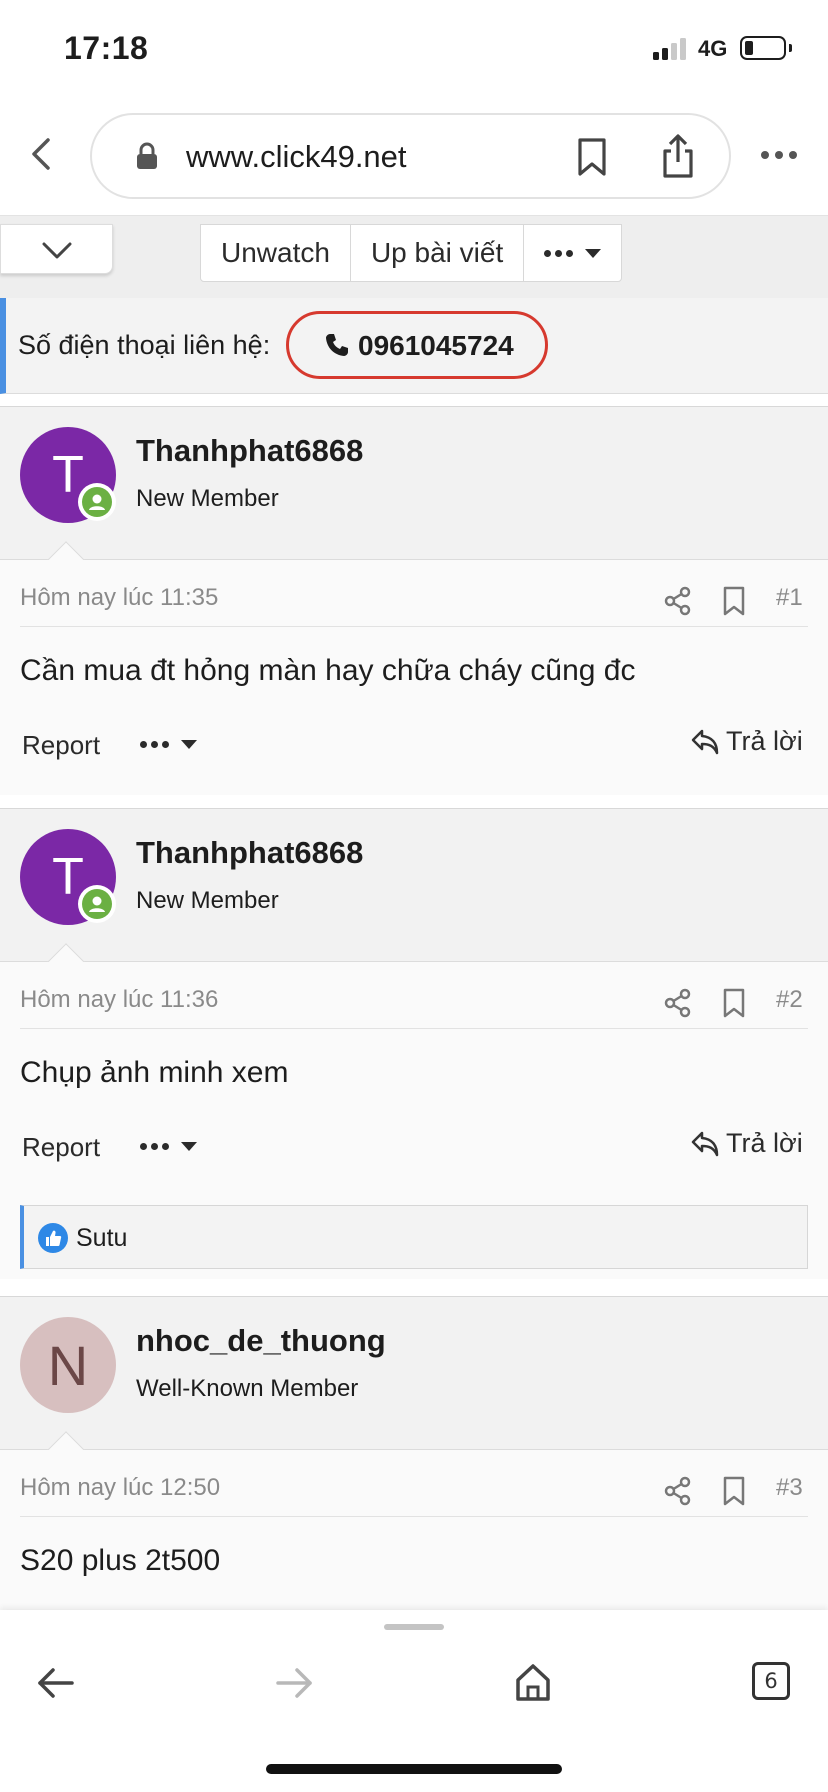 This screenshot has width=828, height=1792. What do you see at coordinates (414, 1769) in the screenshot?
I see `home-indicator` at bounding box center [414, 1769].